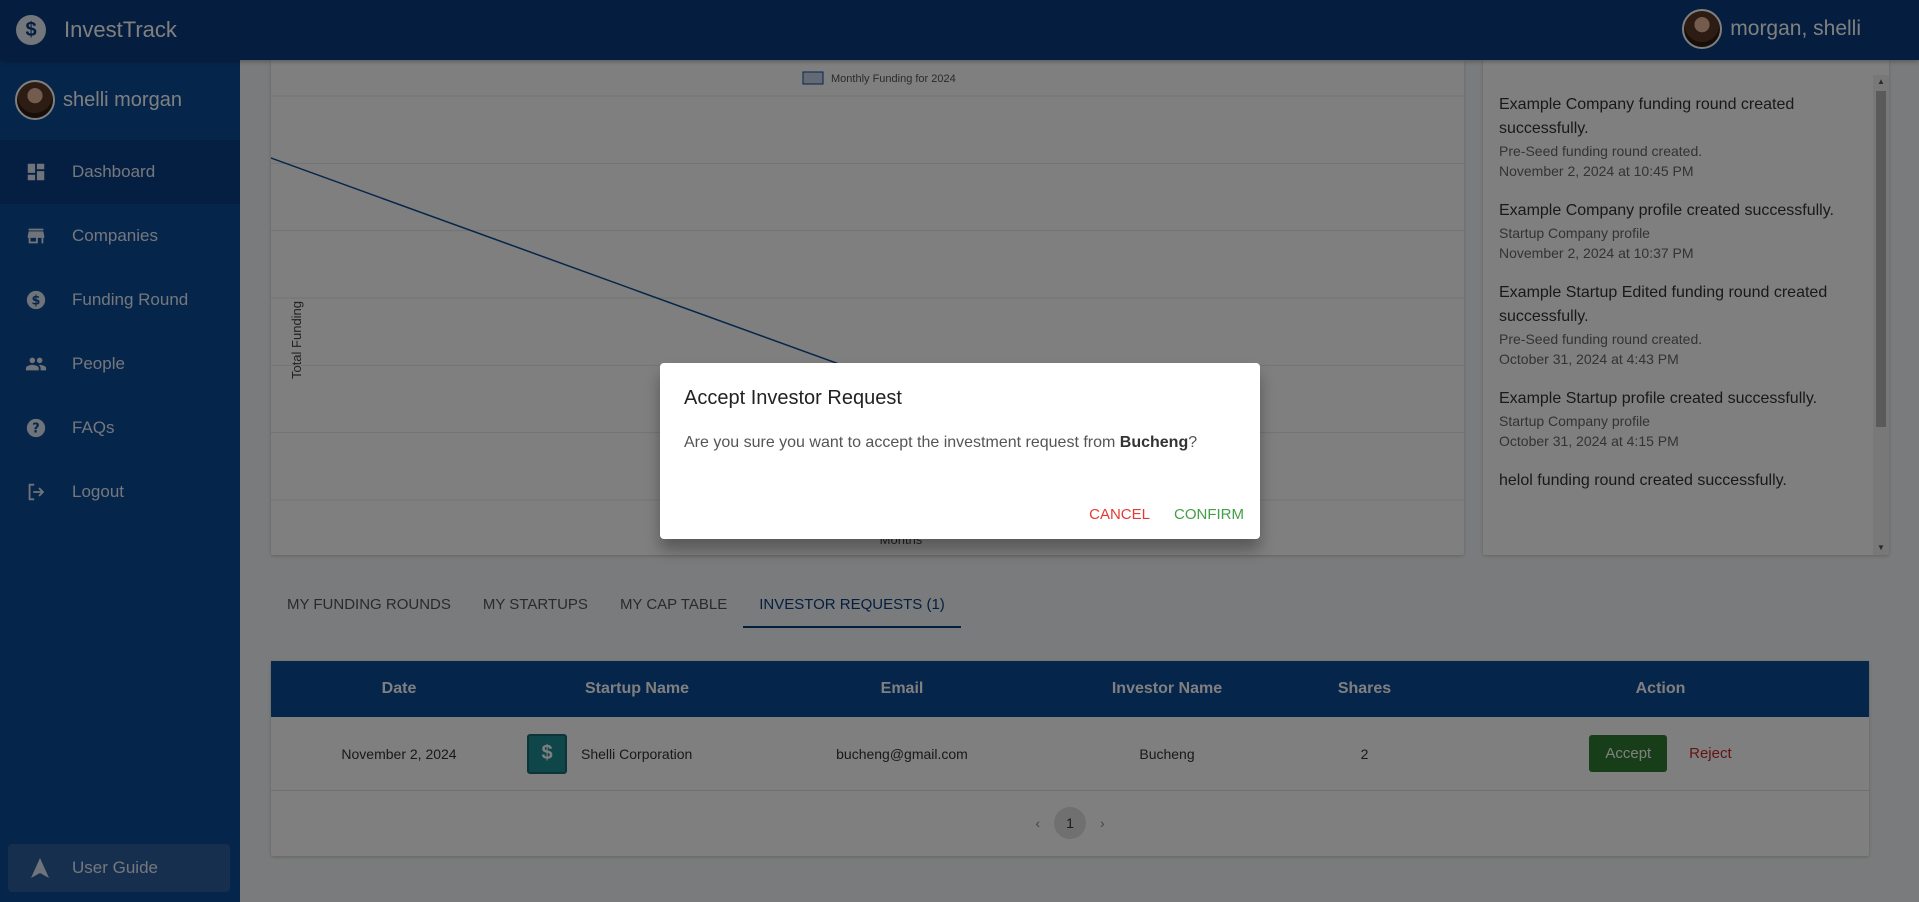  Describe the element at coordinates (1154, 442) in the screenshot. I see `dialog-investor-name: Bucheng` at that location.